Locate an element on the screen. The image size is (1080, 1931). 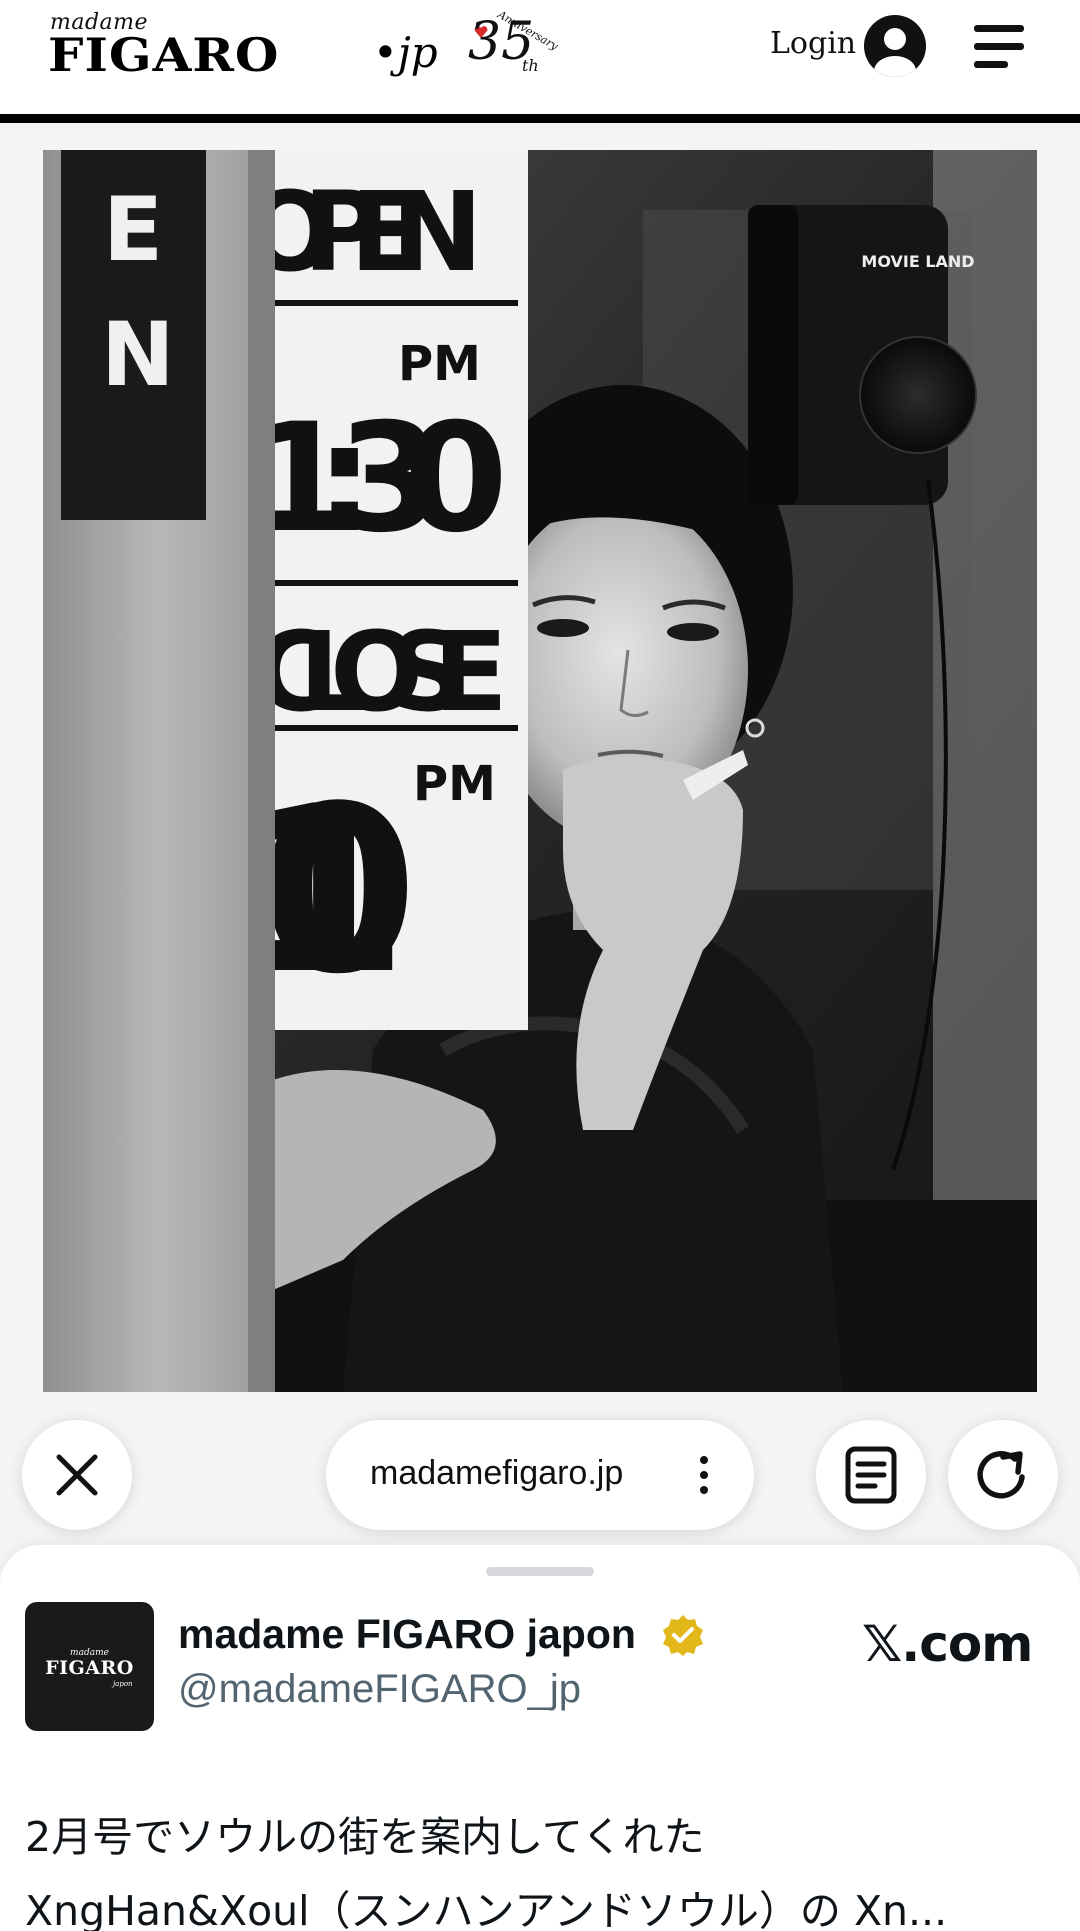
close-icon is located at coordinates (77, 1475).